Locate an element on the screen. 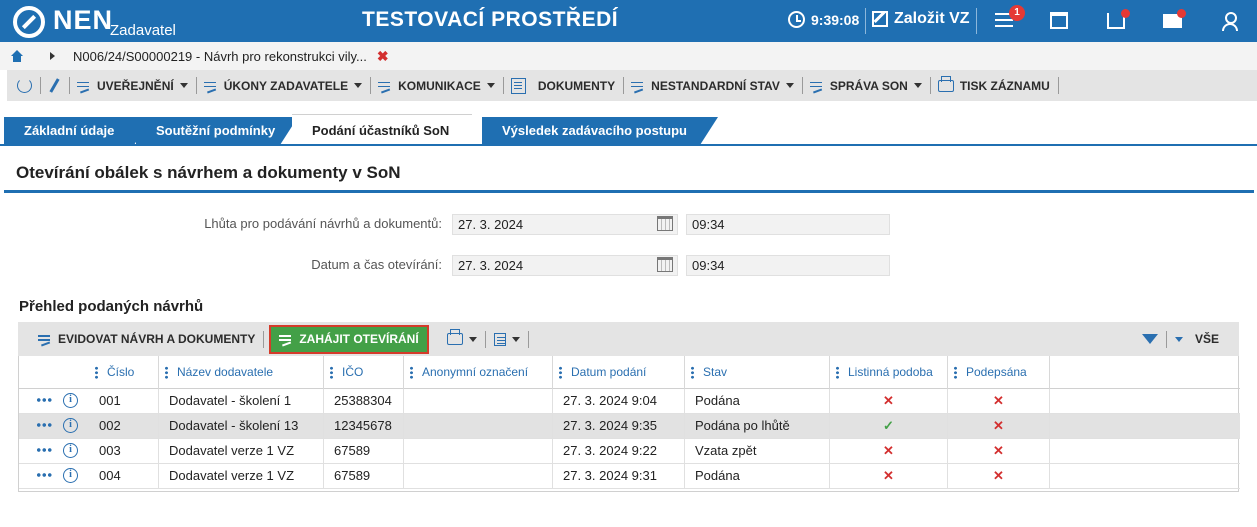 The height and width of the screenshot is (527, 1257). calendar-button is located at coordinates (1061, 23).